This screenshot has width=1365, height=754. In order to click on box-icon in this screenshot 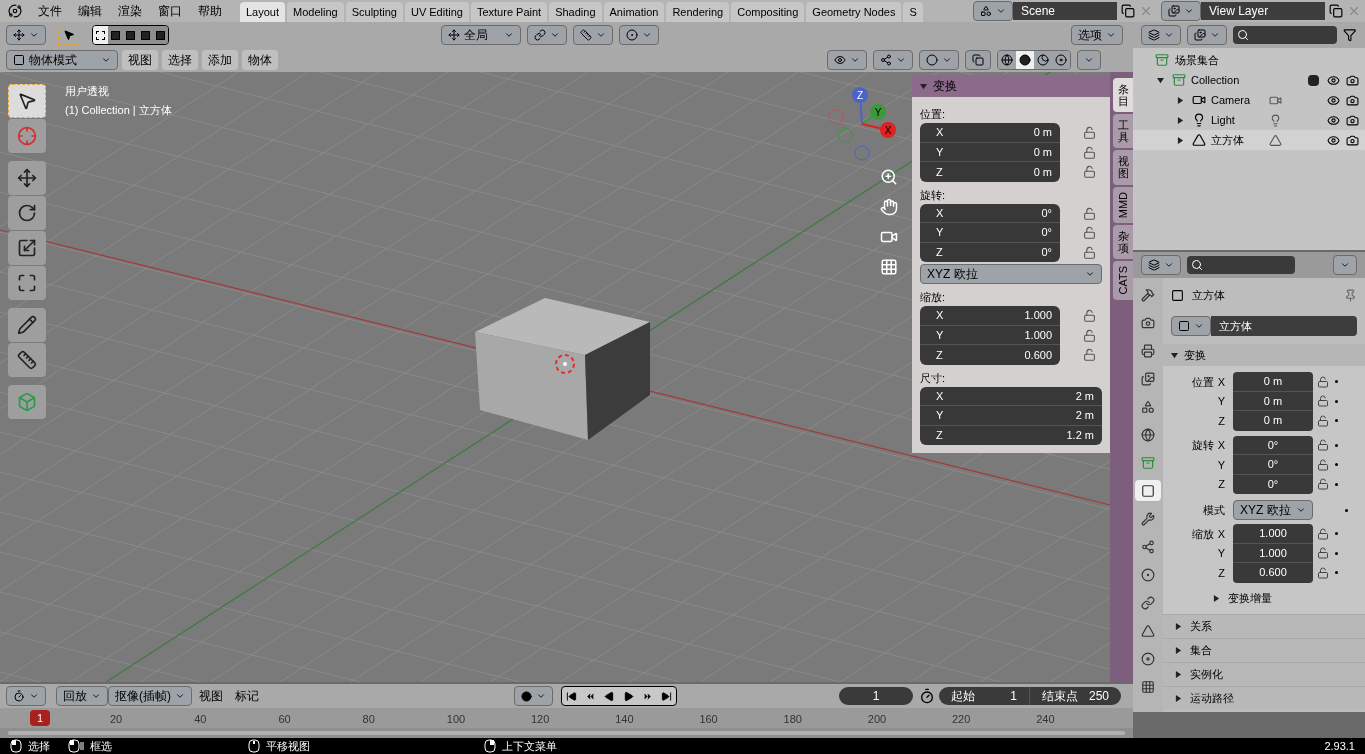, I will do `click(1179, 80)`.